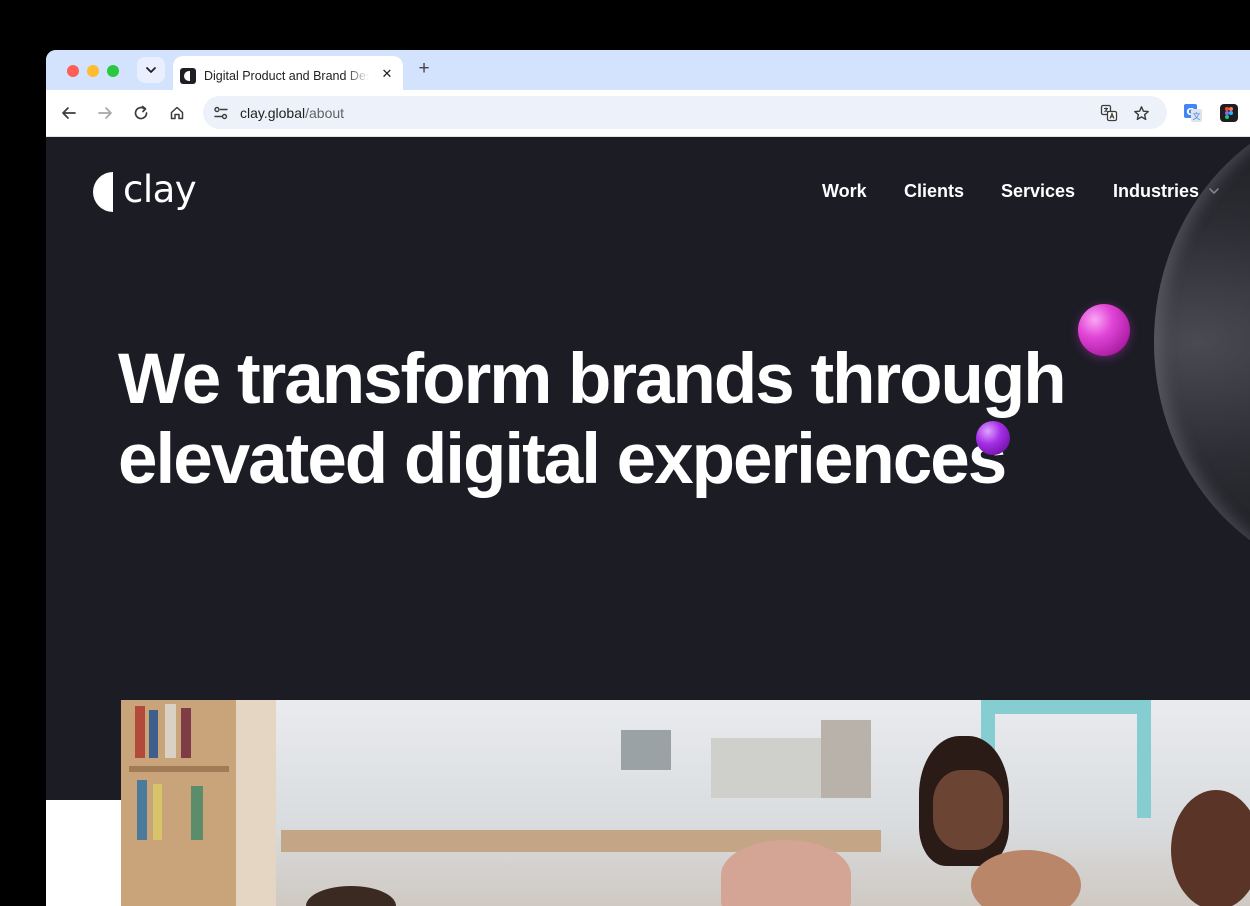 The height and width of the screenshot is (906, 1250). I want to click on nav-clients: Clients, so click(934, 191).